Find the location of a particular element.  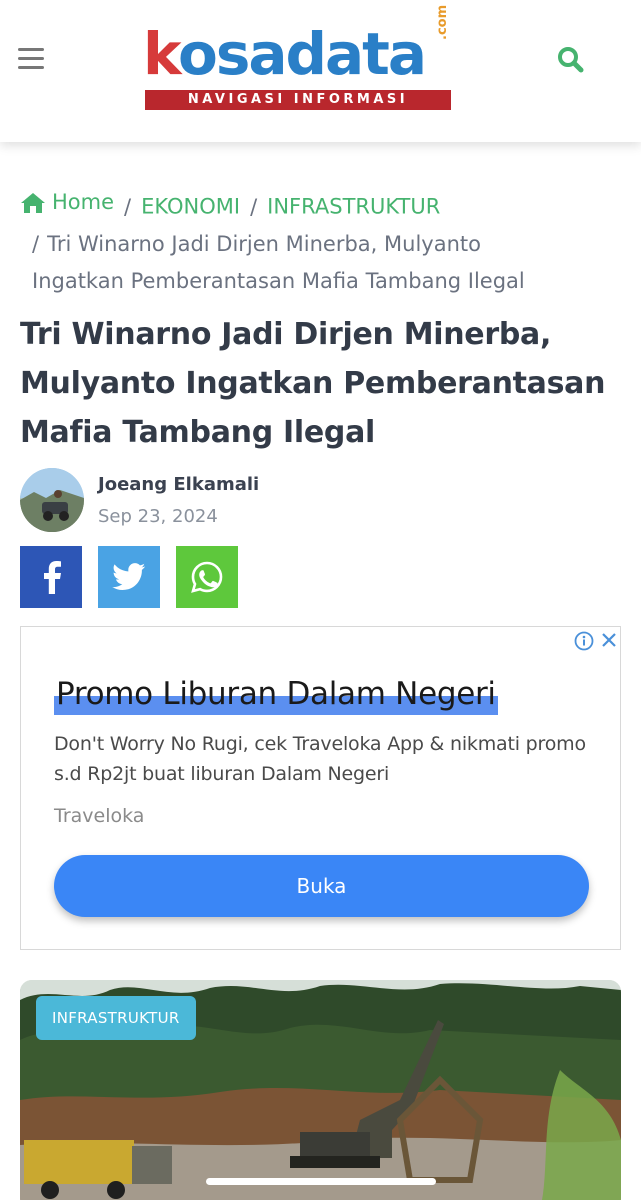

search-icon is located at coordinates (571, 60).